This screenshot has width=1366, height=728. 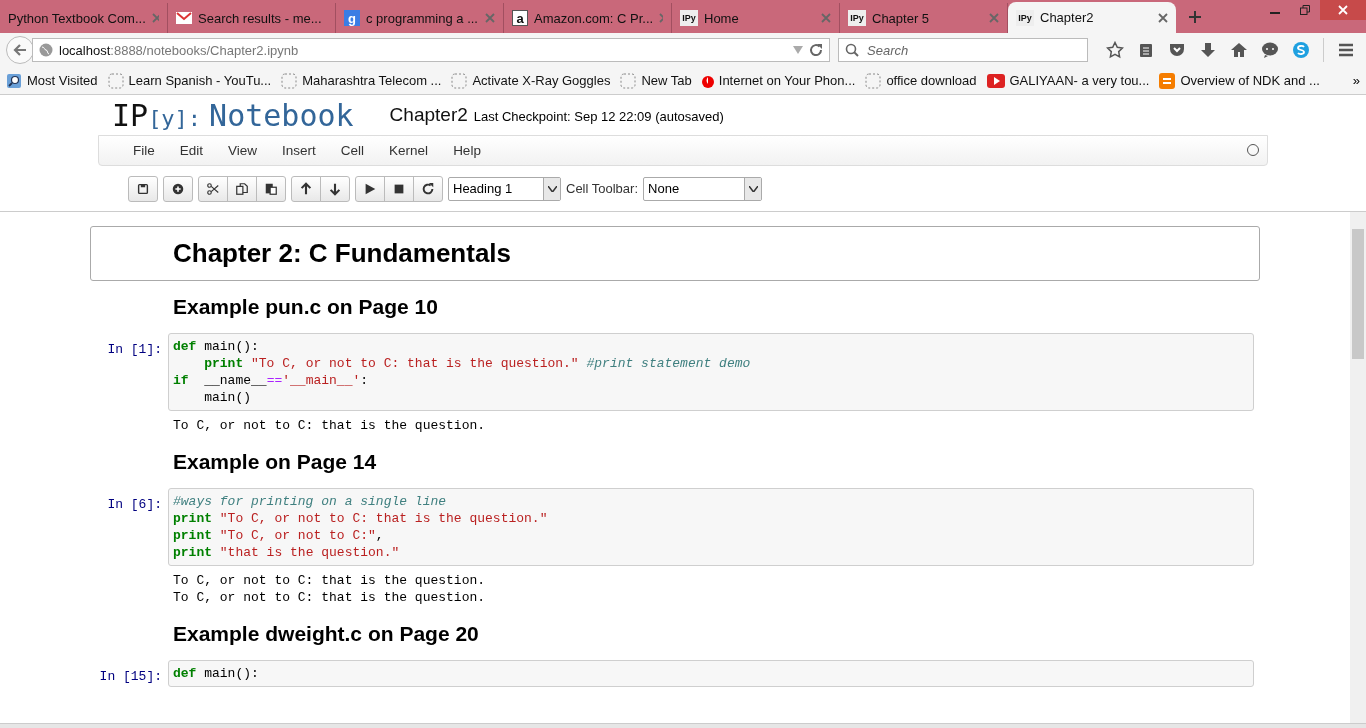 What do you see at coordinates (233, 115) in the screenshot?
I see `notebook-logo: IP[y]: Notebook` at bounding box center [233, 115].